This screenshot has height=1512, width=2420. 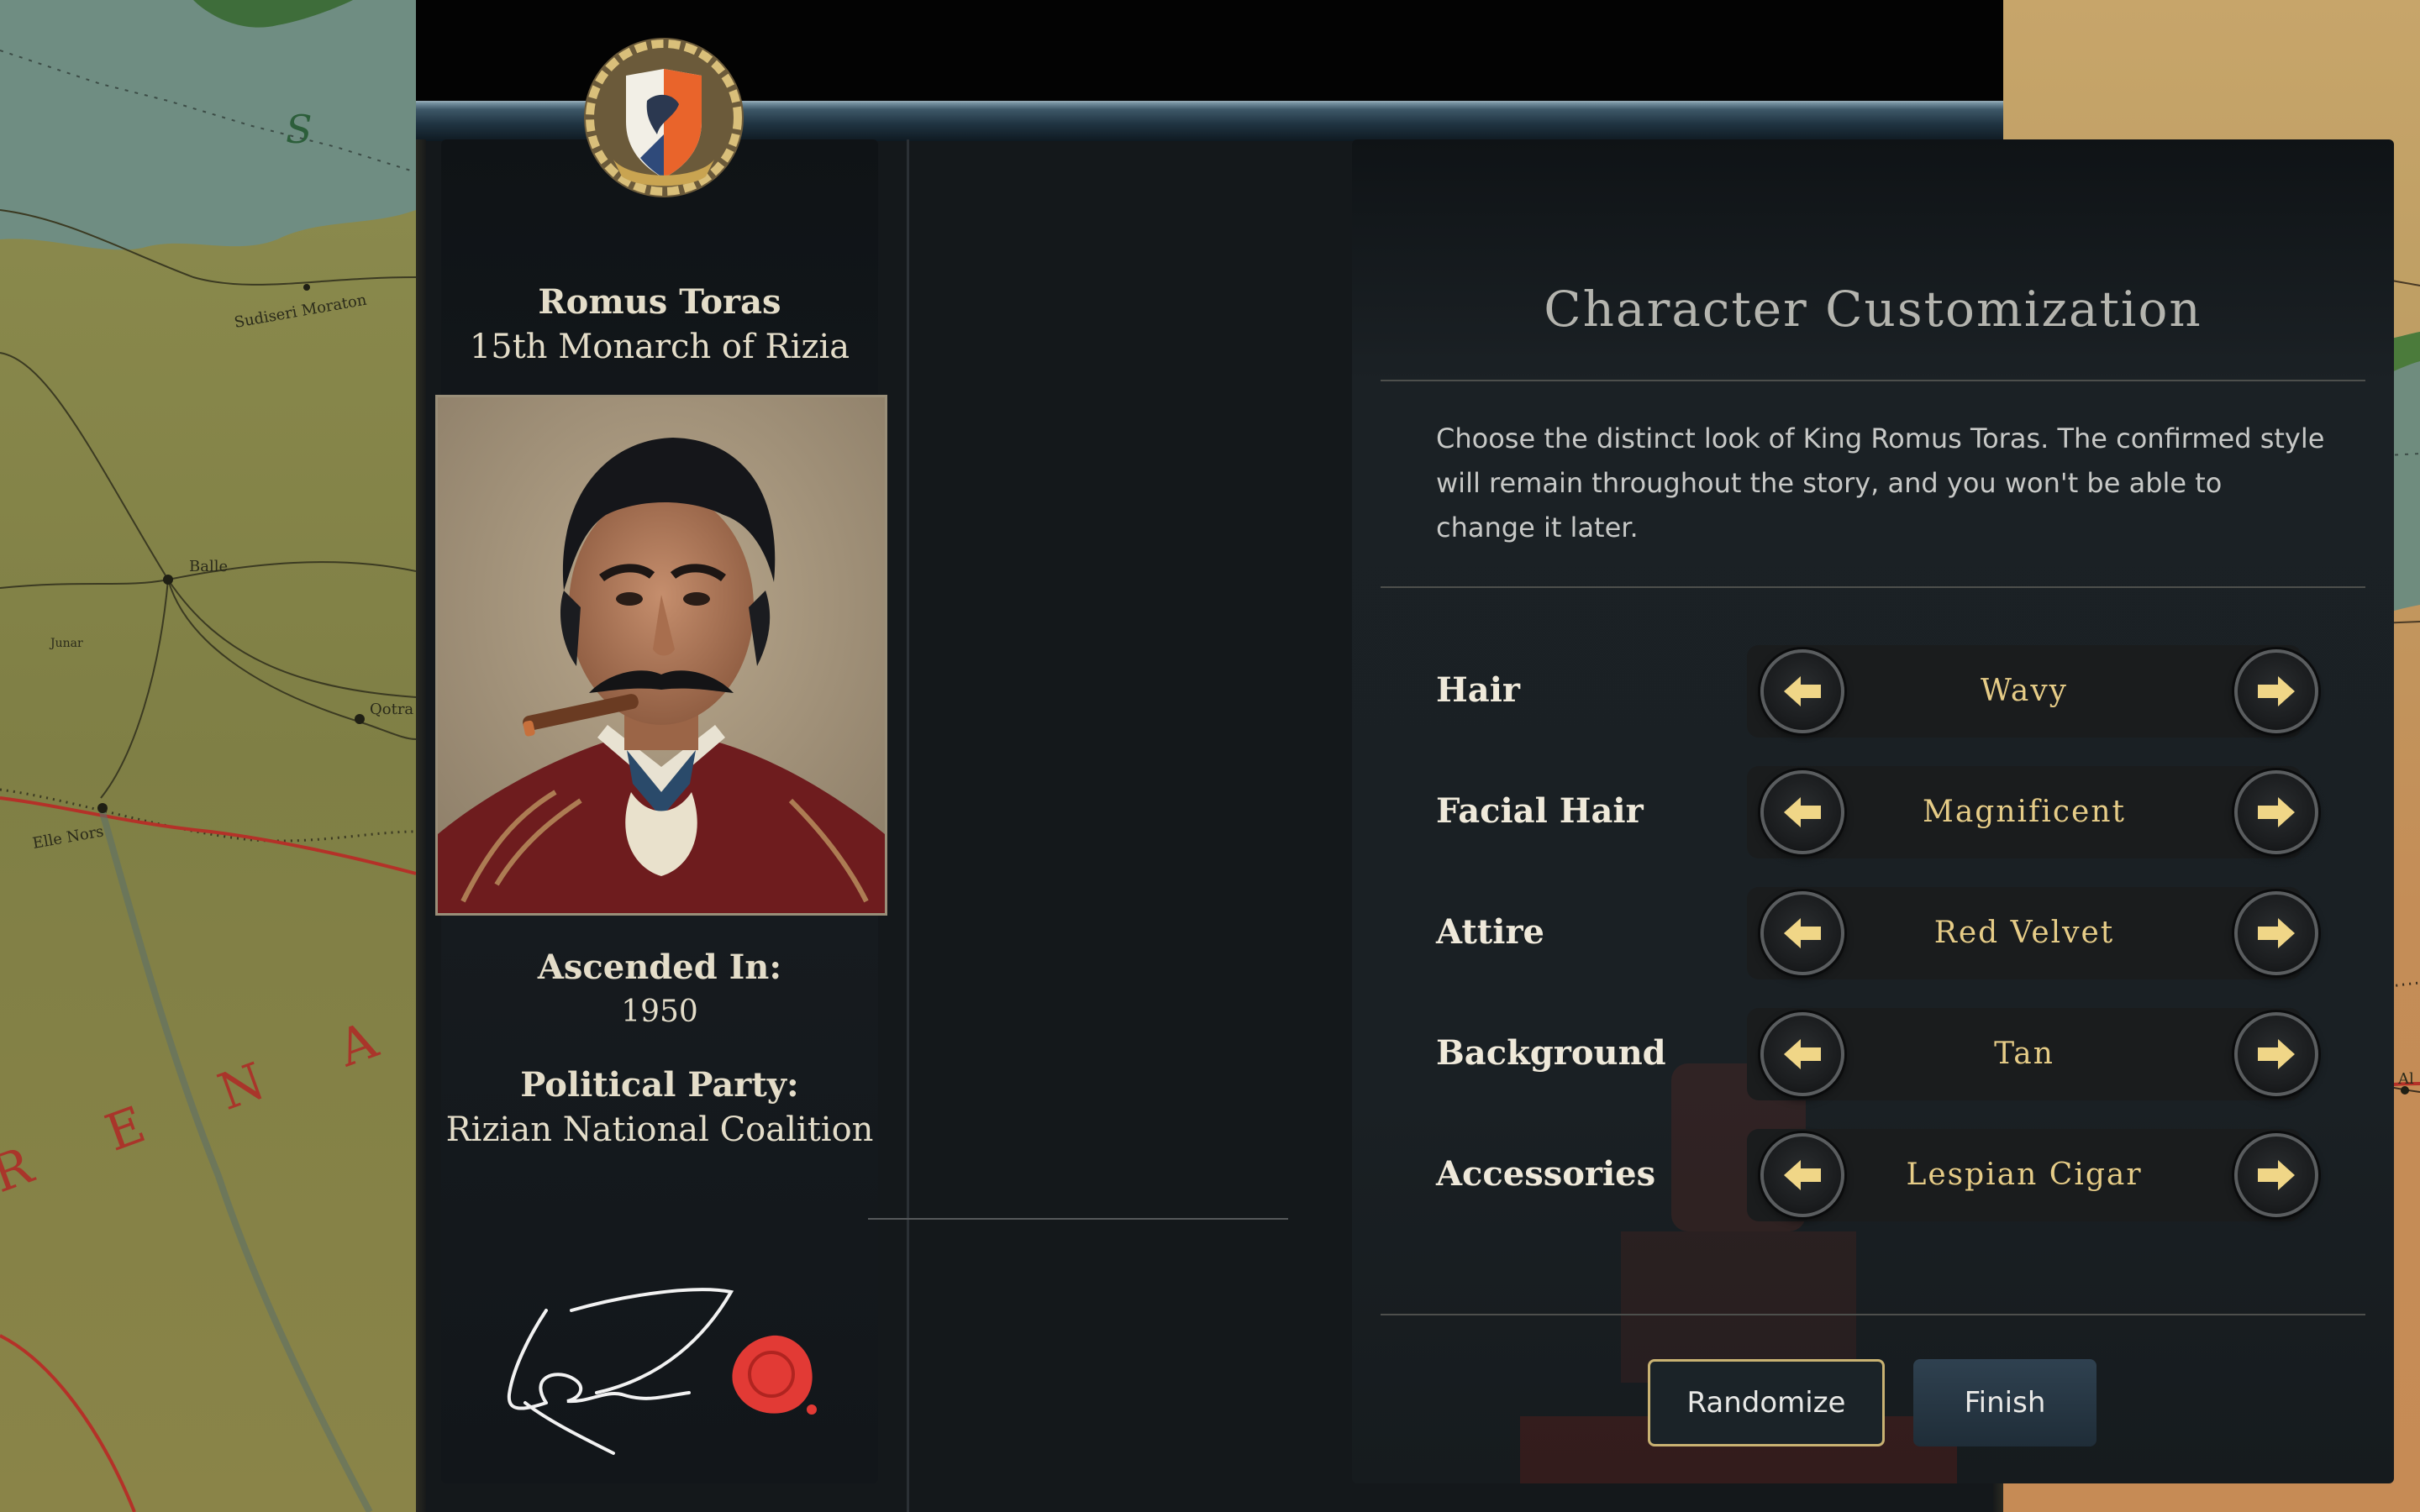 I want to click on royal-crest-icon, so click(x=664, y=117).